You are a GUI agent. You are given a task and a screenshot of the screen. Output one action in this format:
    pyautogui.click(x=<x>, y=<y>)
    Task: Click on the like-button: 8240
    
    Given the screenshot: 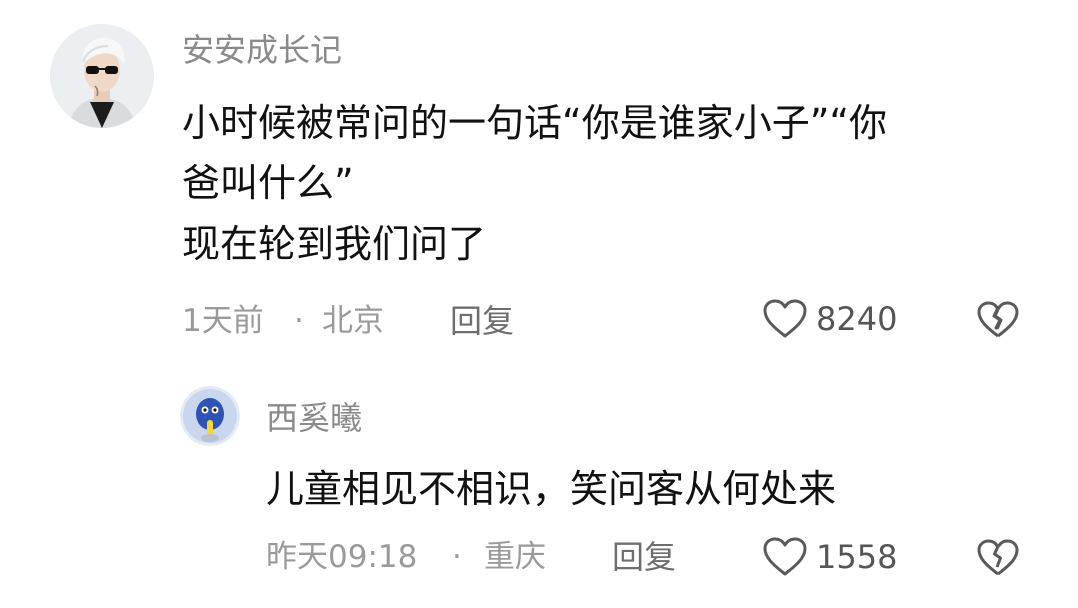 What is the action you would take?
    pyautogui.click(x=829, y=319)
    